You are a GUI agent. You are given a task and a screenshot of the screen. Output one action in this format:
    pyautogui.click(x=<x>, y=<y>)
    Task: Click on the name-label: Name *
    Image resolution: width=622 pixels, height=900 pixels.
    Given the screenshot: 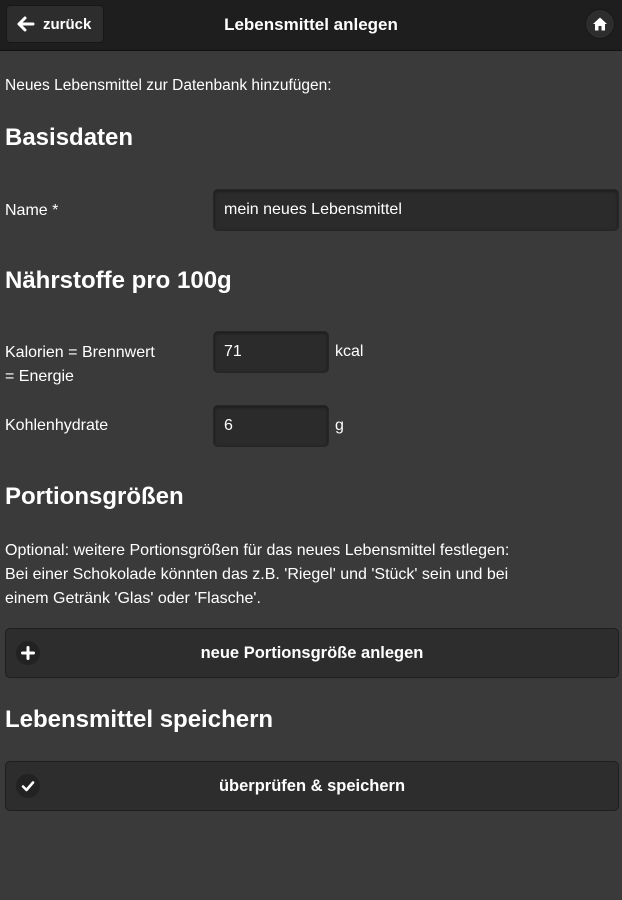 What is the action you would take?
    pyautogui.click(x=32, y=210)
    